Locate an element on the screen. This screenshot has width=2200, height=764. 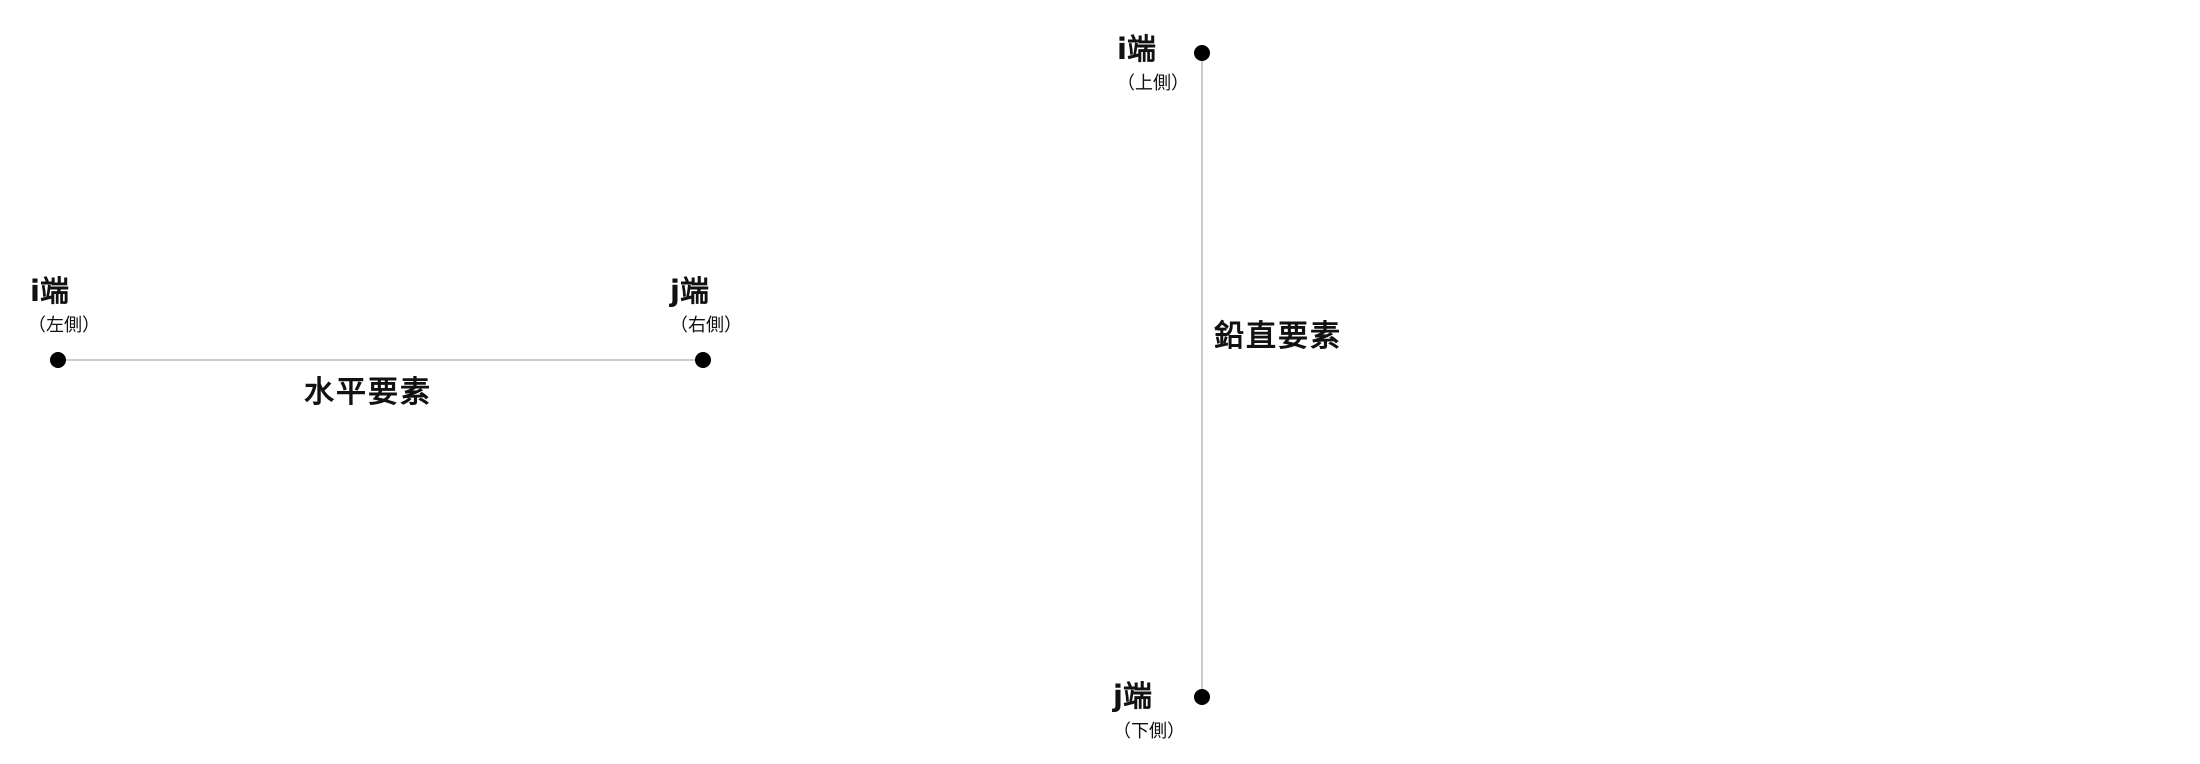
horizontal-element-name: 水平要素 is located at coordinates (368, 392).